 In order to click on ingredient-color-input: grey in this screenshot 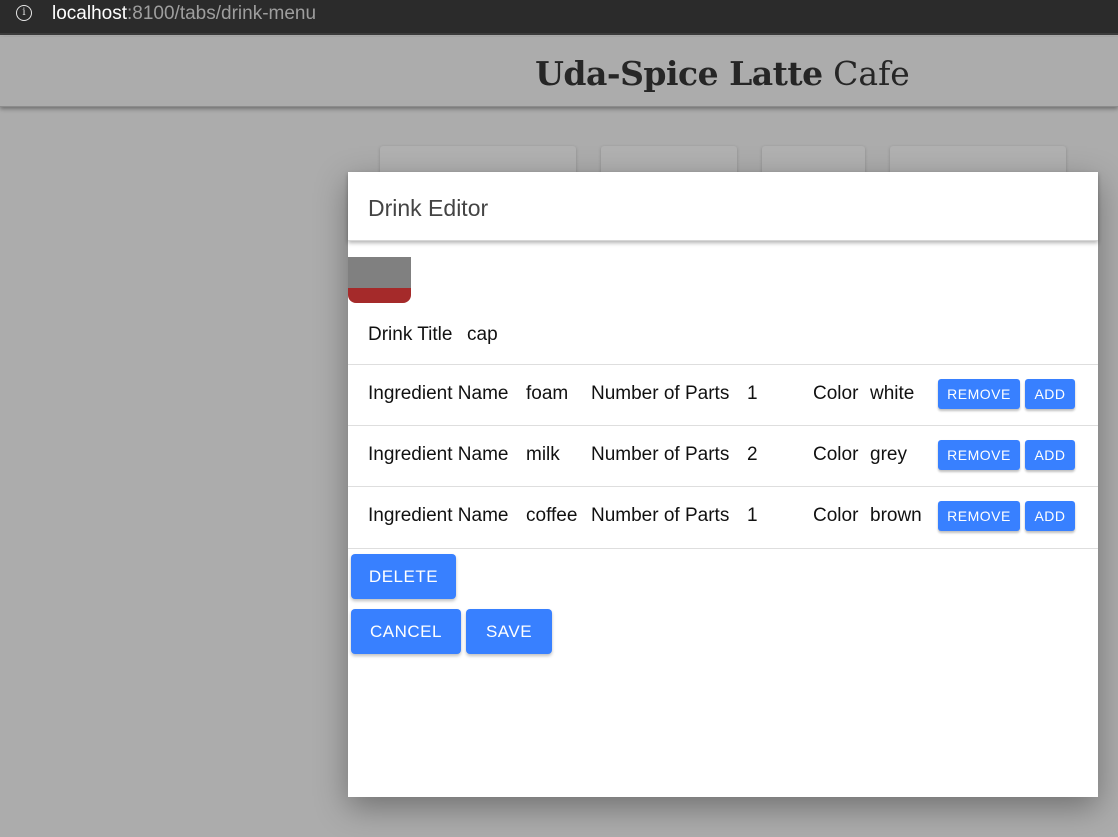, I will do `click(888, 455)`.